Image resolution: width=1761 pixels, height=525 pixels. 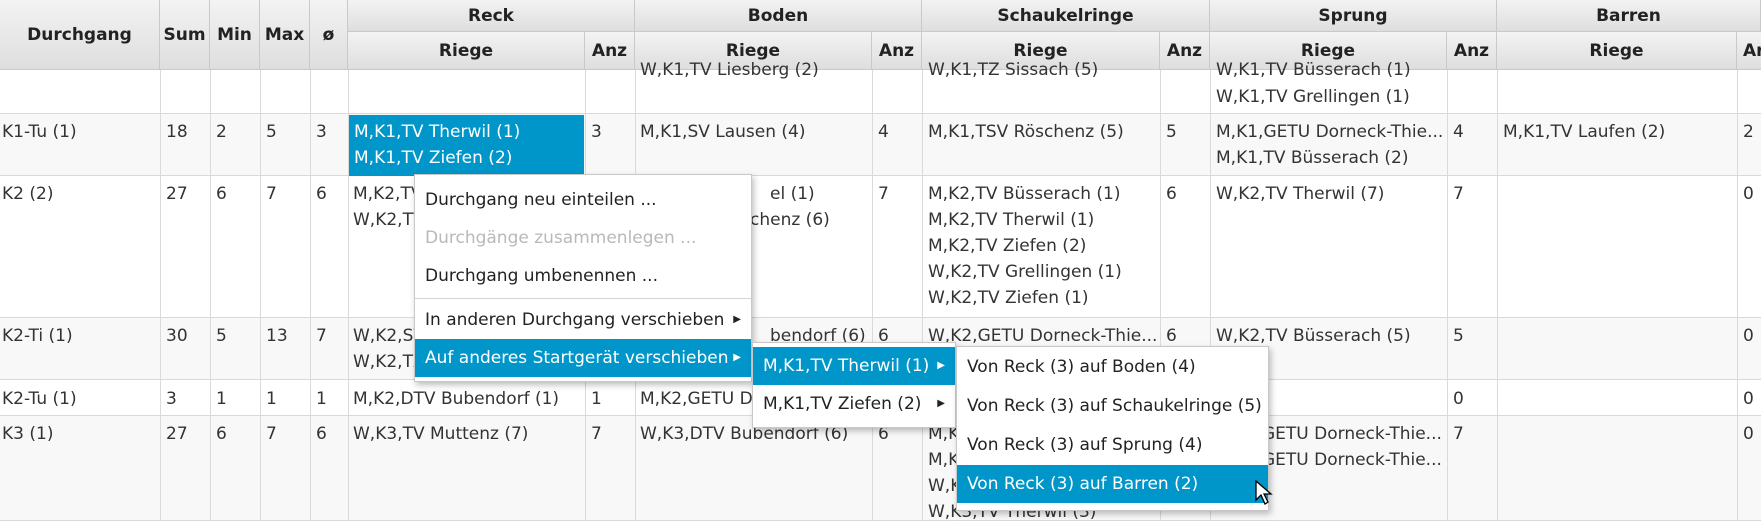 I want to click on cell-reck-anz: 1, so click(x=596, y=399).